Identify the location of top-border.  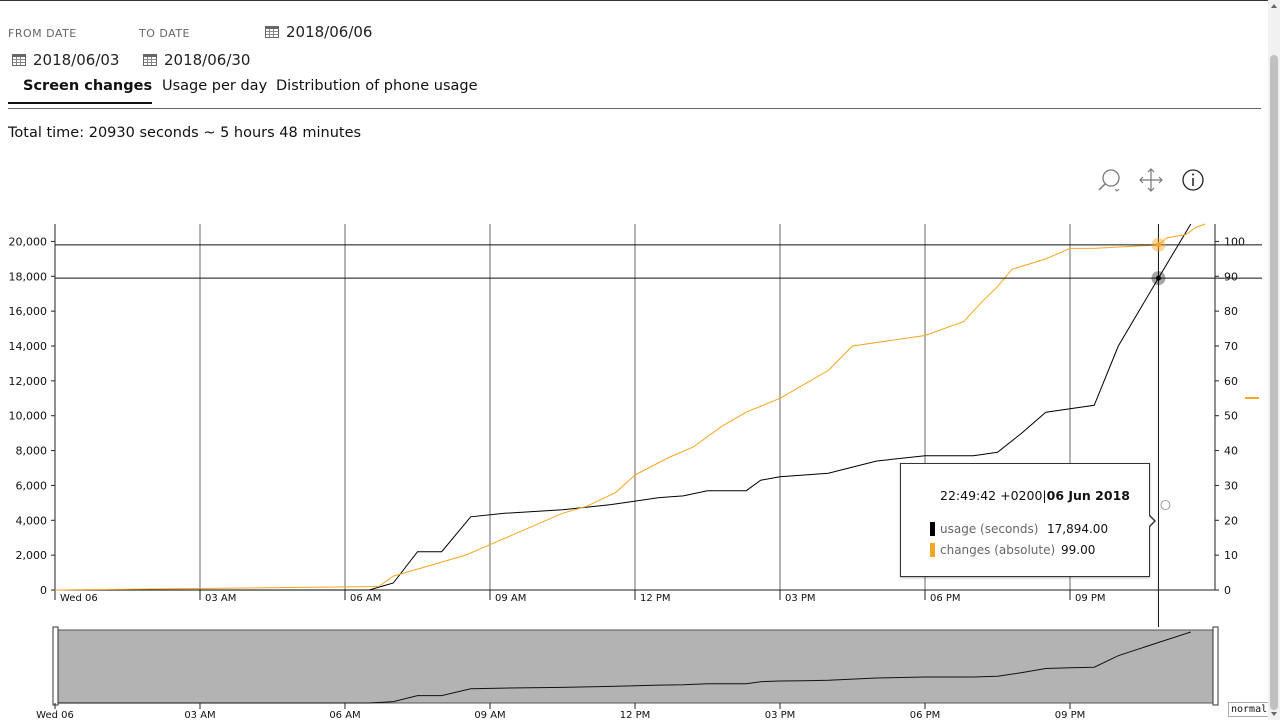
(634, 0).